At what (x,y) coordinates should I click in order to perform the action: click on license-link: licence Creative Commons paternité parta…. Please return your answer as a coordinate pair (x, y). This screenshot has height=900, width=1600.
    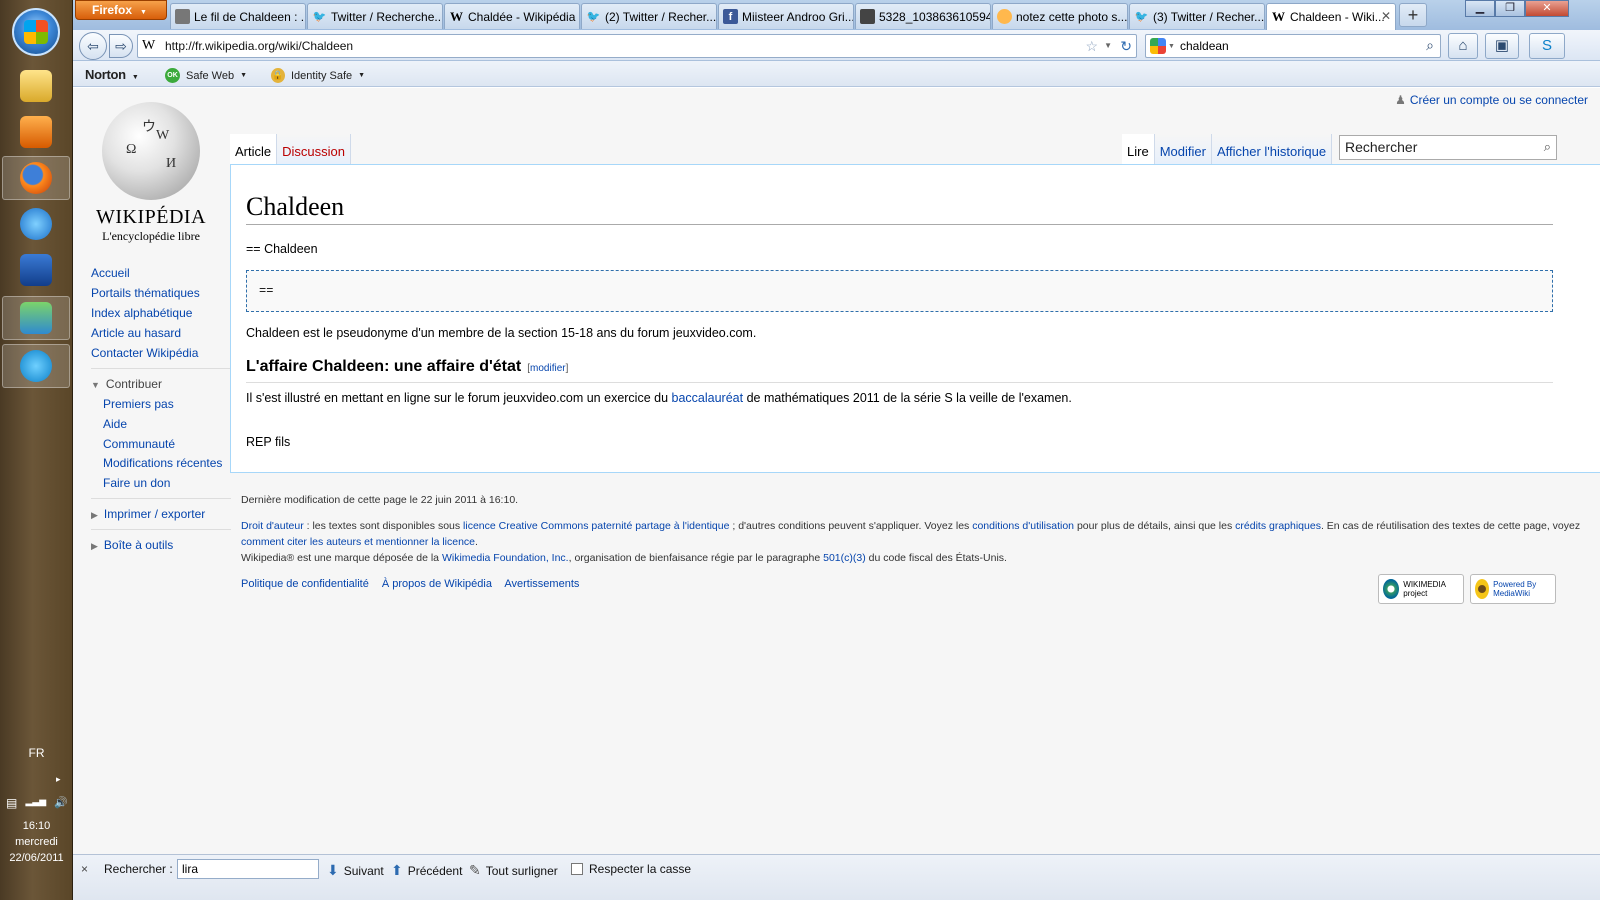
    Looking at the image, I should click on (596, 526).